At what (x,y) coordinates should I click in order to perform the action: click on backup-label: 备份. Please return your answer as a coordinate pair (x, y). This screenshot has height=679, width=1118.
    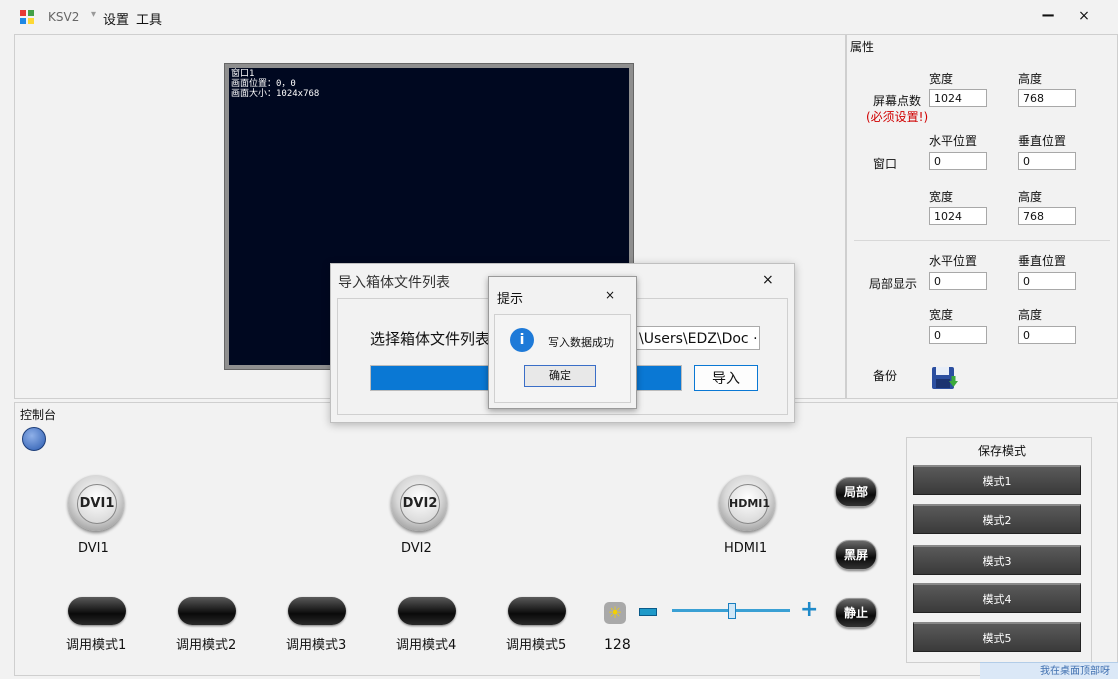
    Looking at the image, I should click on (885, 376).